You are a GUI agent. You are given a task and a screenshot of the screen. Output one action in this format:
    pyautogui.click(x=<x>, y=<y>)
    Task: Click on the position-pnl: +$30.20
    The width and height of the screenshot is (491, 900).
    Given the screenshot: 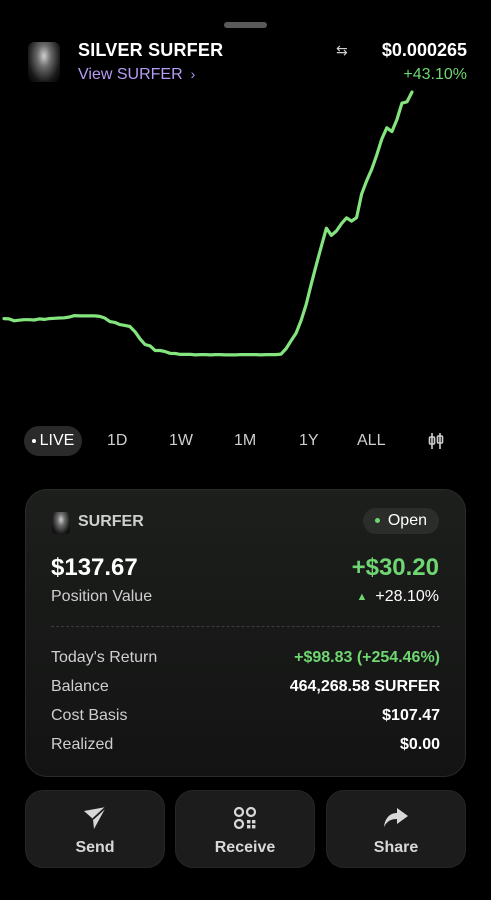 What is the action you would take?
    pyautogui.click(x=395, y=567)
    